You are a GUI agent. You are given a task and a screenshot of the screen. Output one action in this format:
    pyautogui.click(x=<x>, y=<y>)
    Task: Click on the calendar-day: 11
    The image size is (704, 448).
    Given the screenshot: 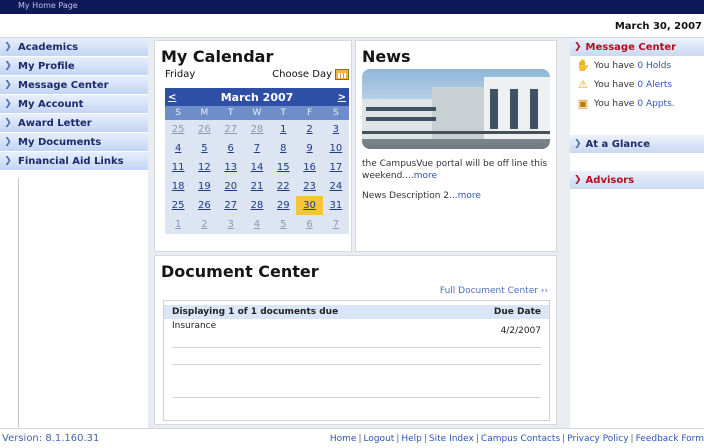 What is the action you would take?
    pyautogui.click(x=178, y=167)
    